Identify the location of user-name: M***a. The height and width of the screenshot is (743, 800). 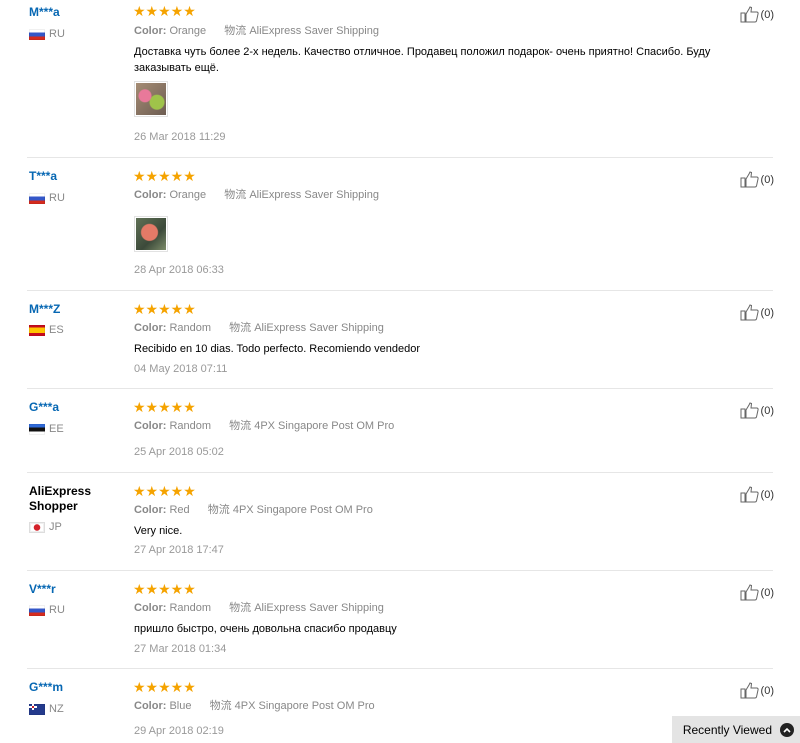
(79, 12).